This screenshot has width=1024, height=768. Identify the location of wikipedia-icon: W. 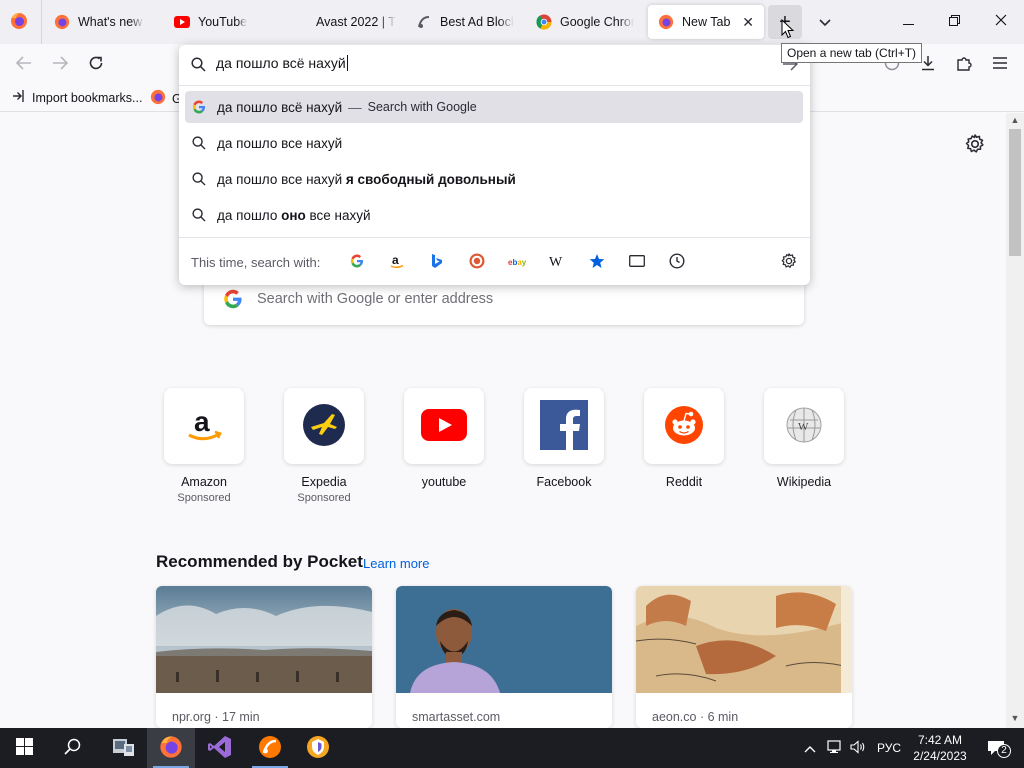
(557, 262).